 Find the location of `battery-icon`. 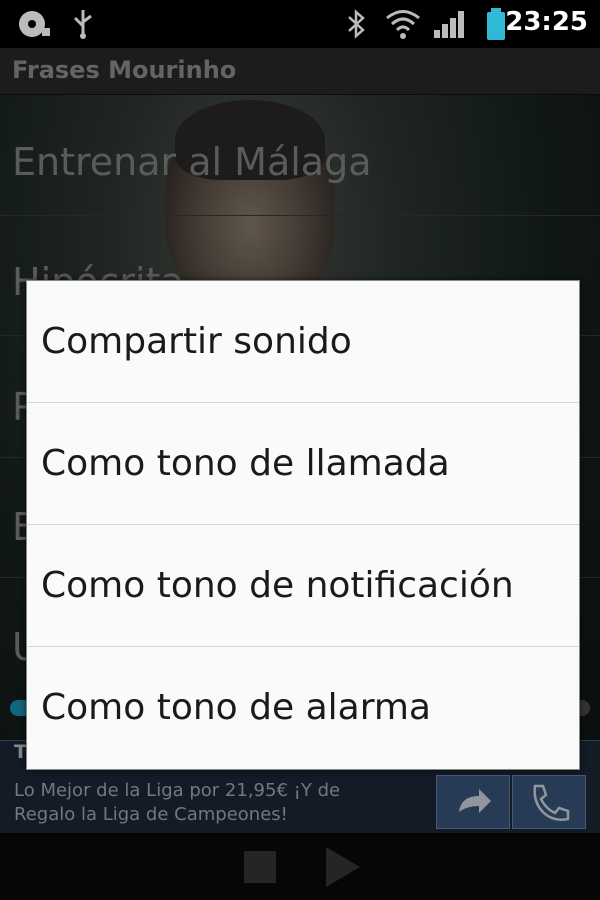

battery-icon is located at coordinates (496, 24).